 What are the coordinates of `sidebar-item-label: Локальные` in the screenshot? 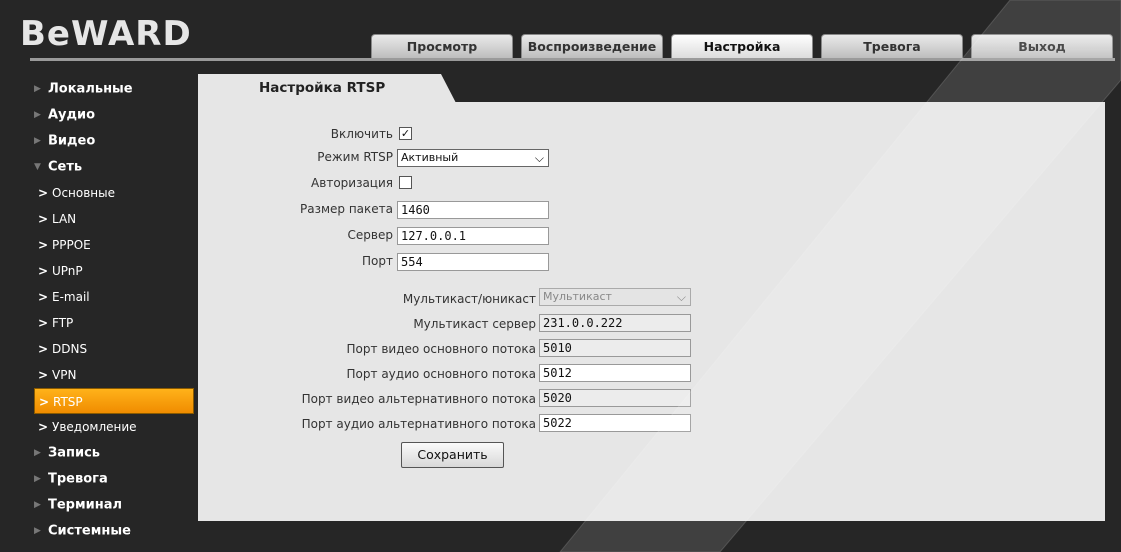 It's located at (90, 89).